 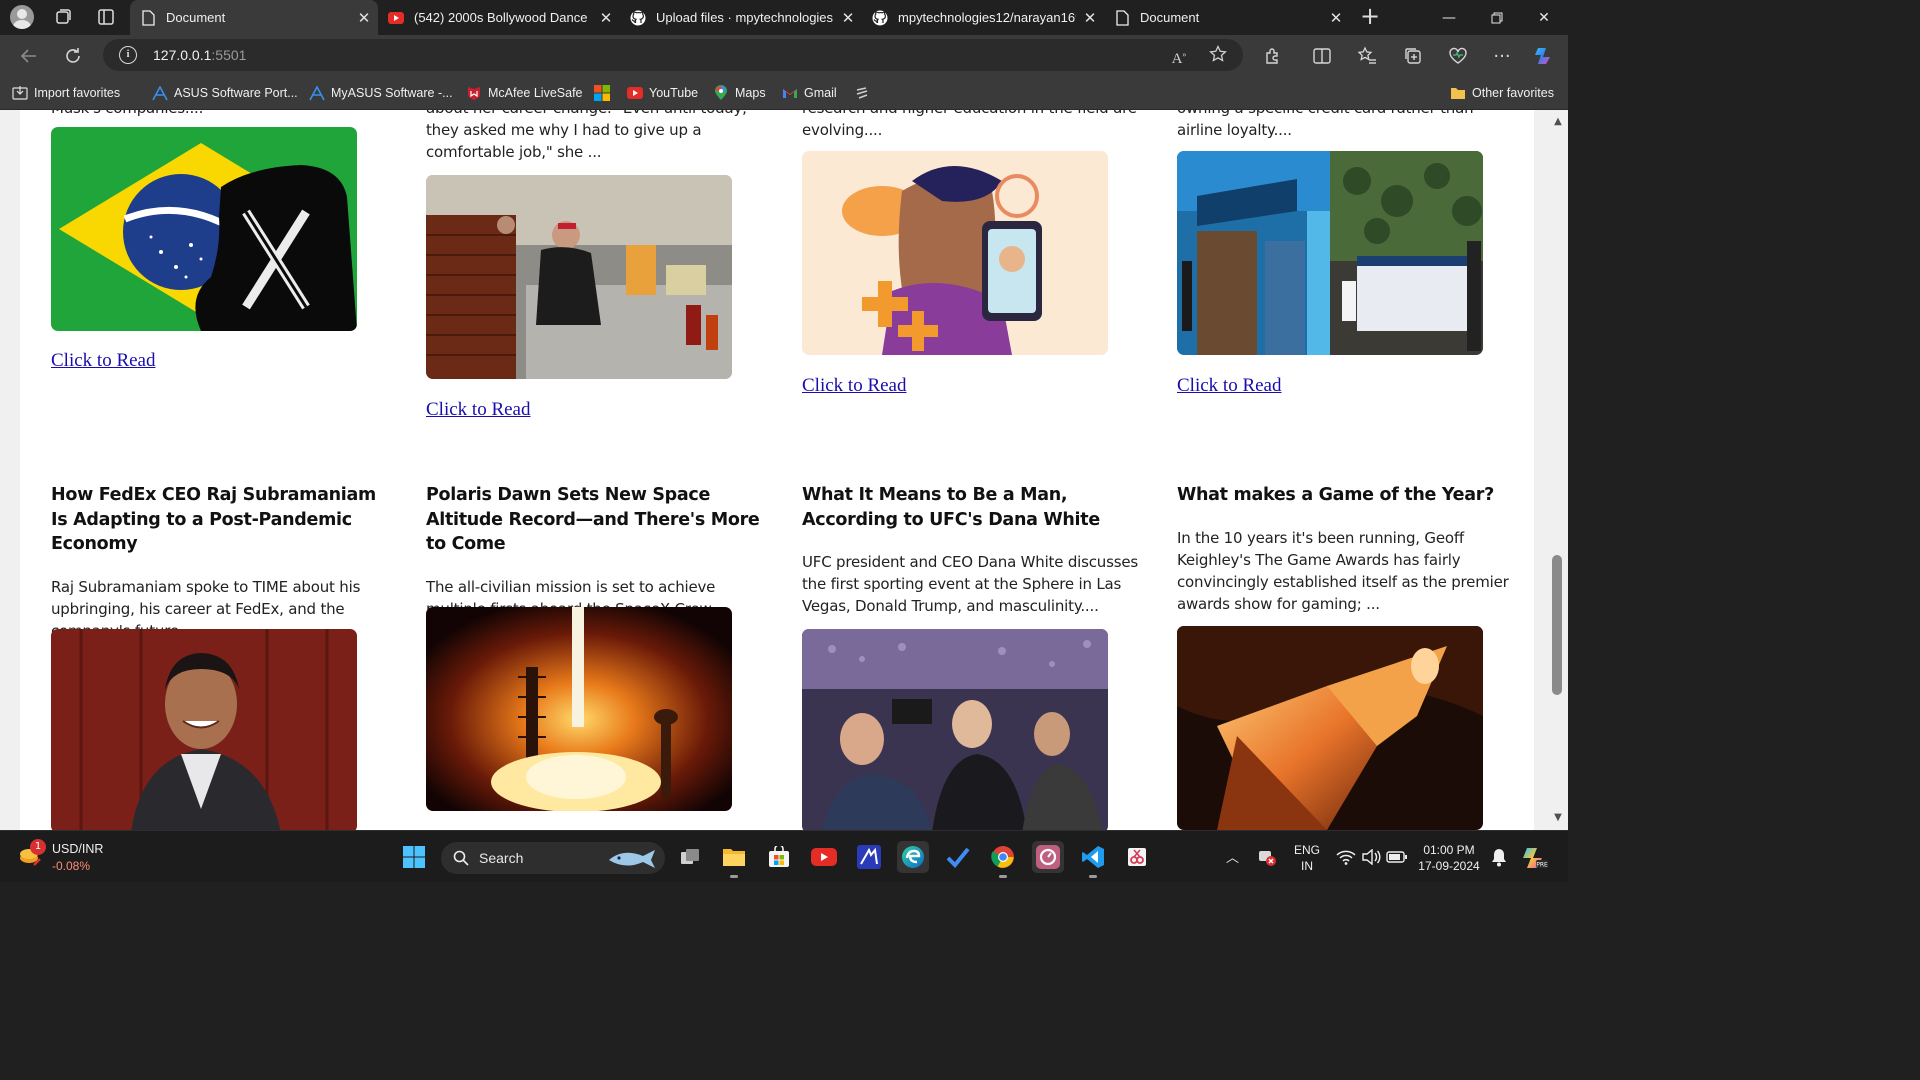 I want to click on read-aloud-icon: A», so click(x=1179, y=56).